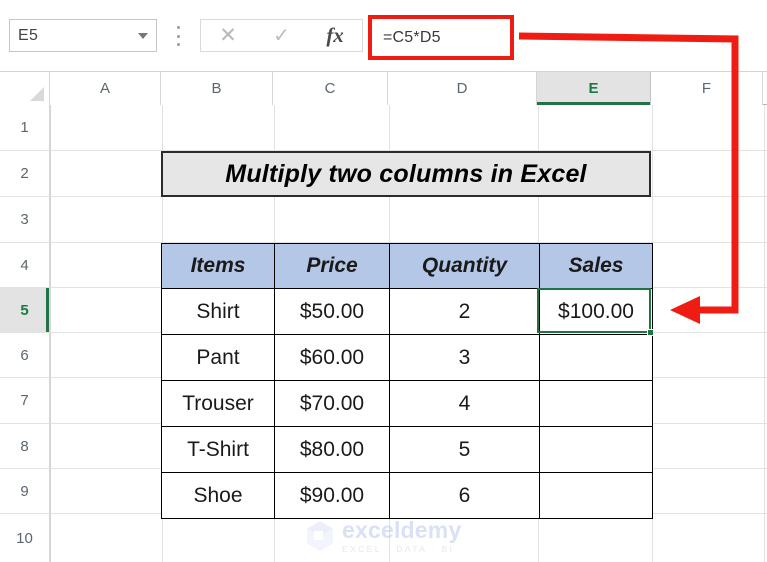 Image resolution: width=767 pixels, height=562 pixels. What do you see at coordinates (596, 495) in the screenshot?
I see `cell-e9` at bounding box center [596, 495].